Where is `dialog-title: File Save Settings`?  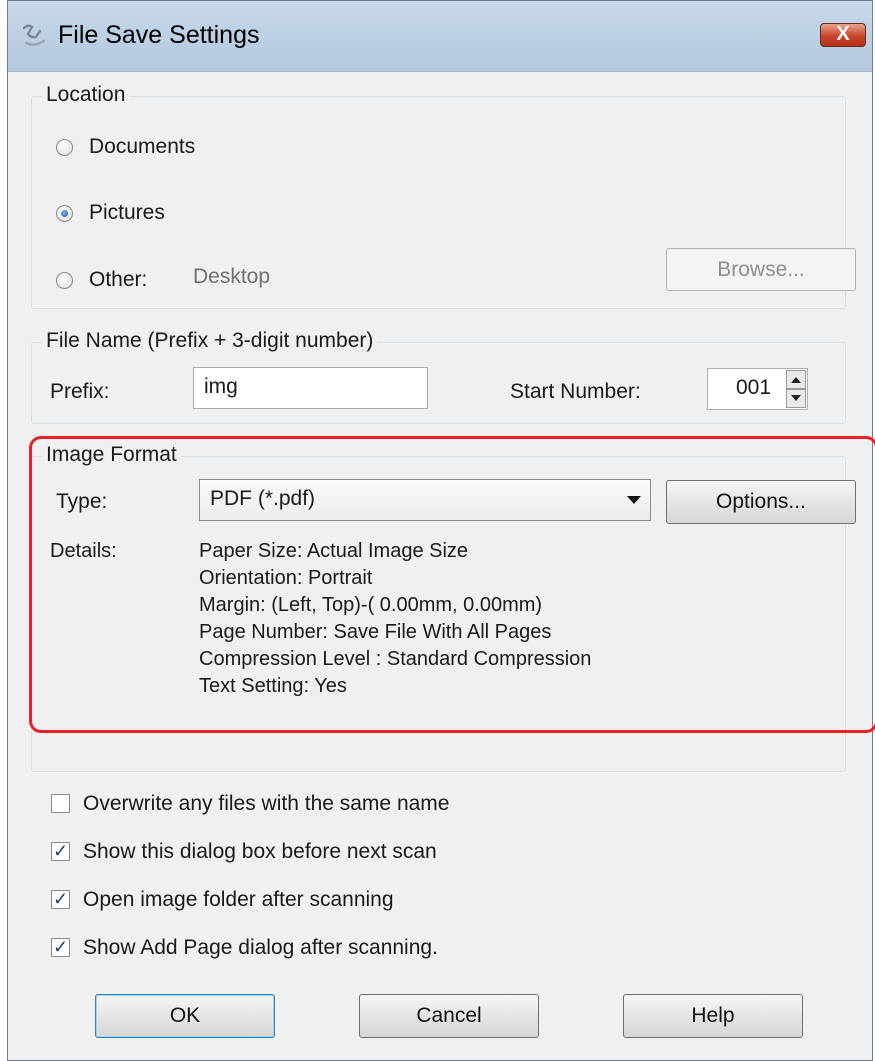 dialog-title: File Save Settings is located at coordinates (159, 35).